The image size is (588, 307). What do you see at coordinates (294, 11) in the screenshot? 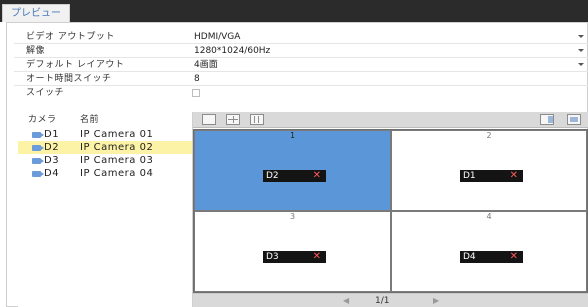
I see `top-bar` at bounding box center [294, 11].